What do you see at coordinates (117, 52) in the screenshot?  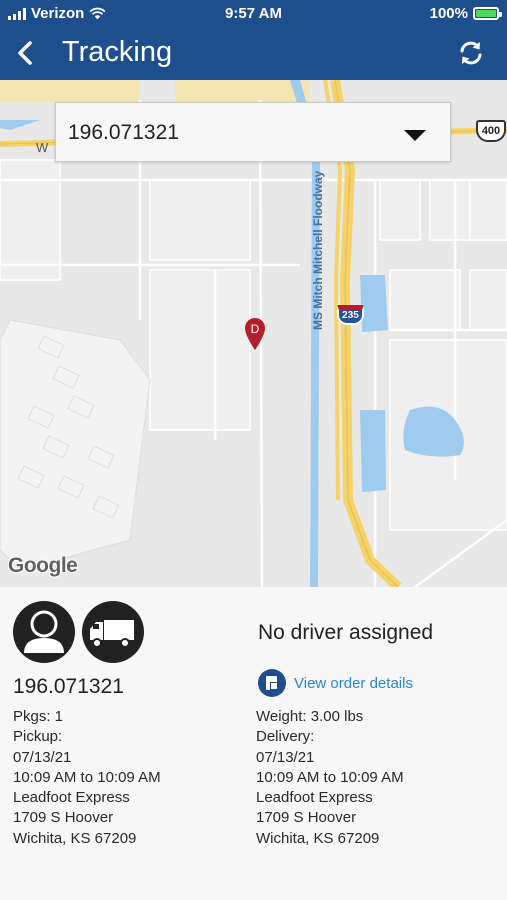 I see `page-title: Tracking` at bounding box center [117, 52].